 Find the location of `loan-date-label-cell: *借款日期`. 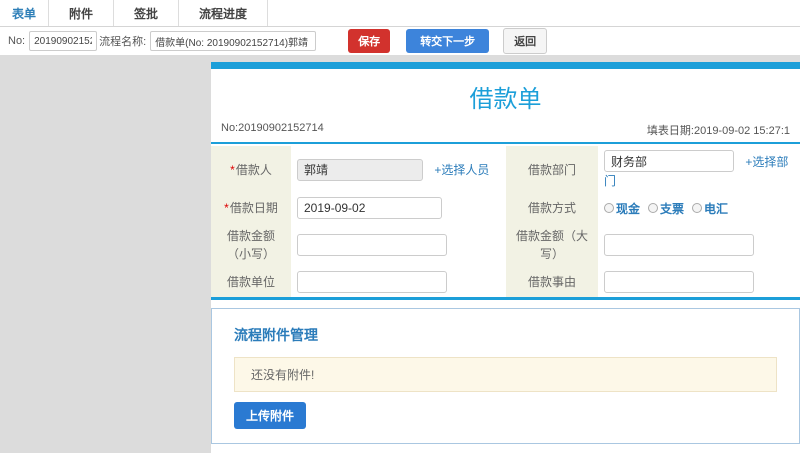

loan-date-label-cell: *借款日期 is located at coordinates (251, 208).